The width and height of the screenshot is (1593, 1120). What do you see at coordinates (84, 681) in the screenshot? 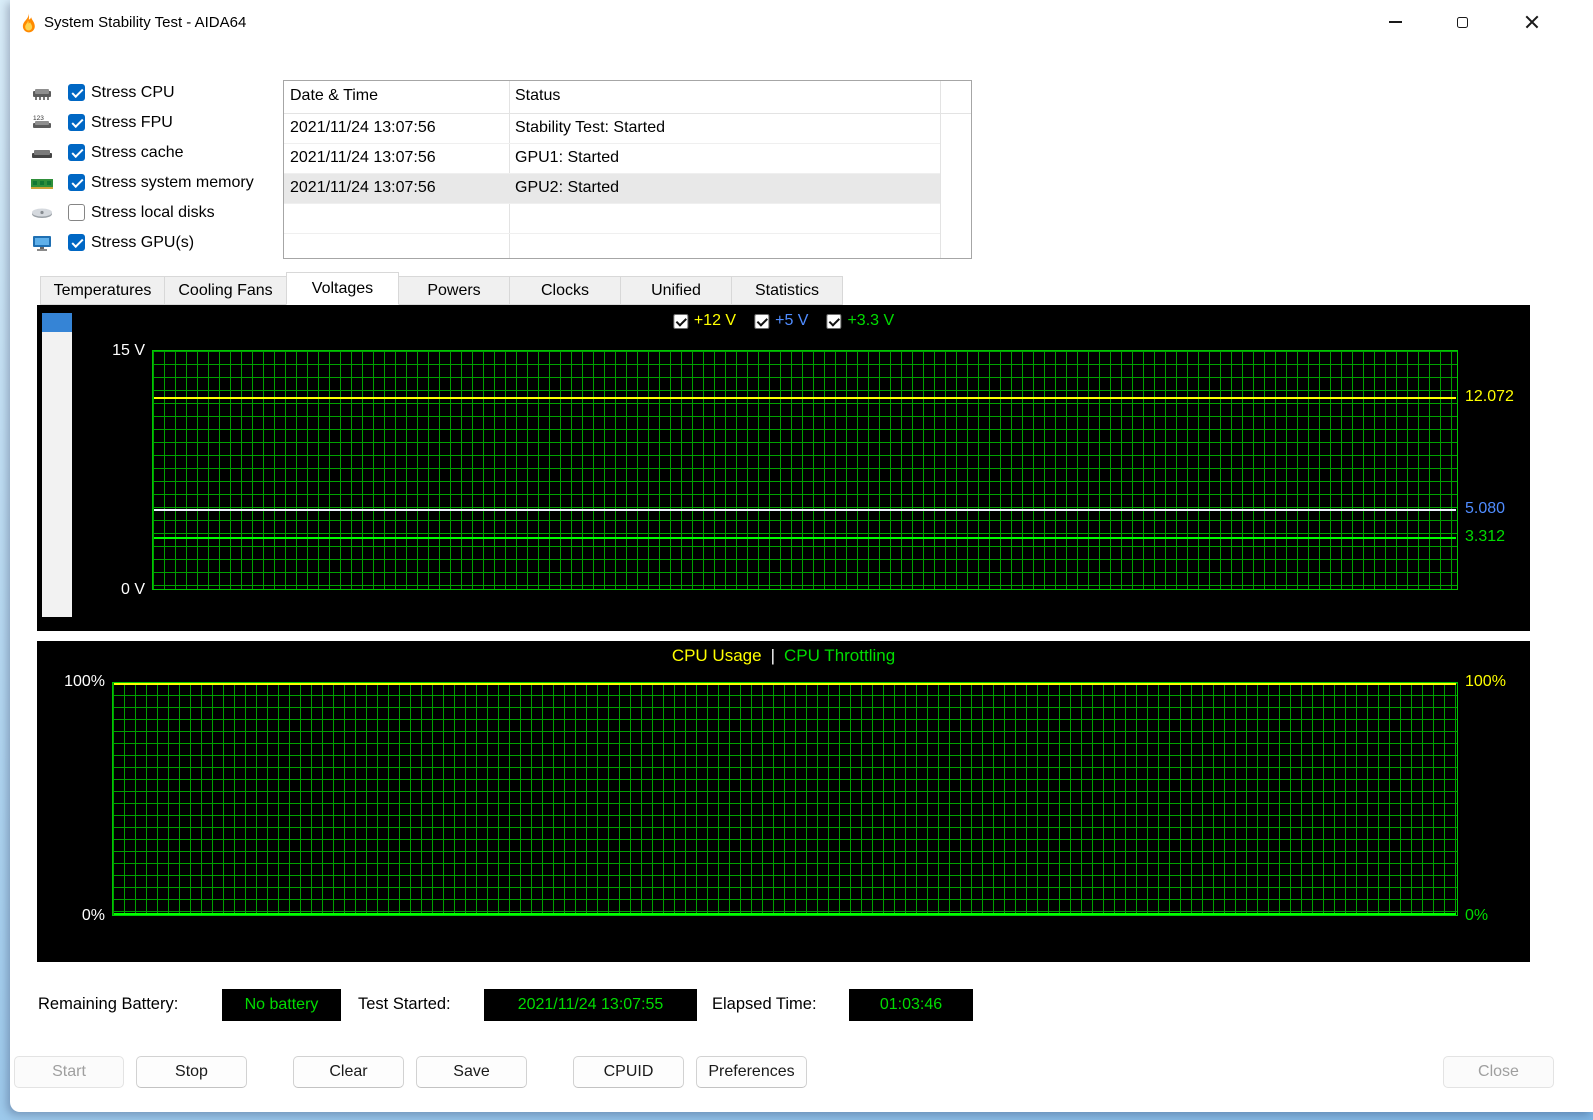
I see `cpu-axis-max-label: 100%` at bounding box center [84, 681].